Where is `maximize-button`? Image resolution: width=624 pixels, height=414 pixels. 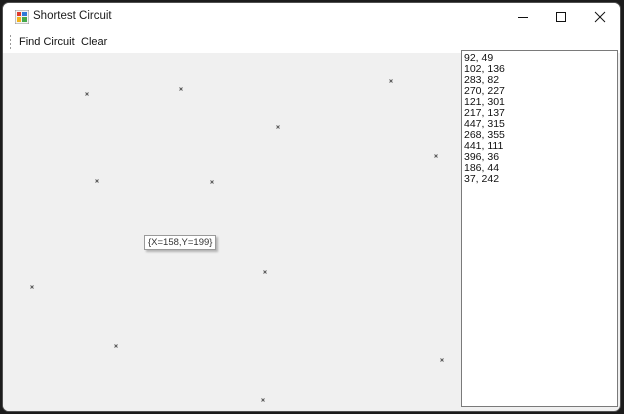
maximize-button is located at coordinates (561, 17).